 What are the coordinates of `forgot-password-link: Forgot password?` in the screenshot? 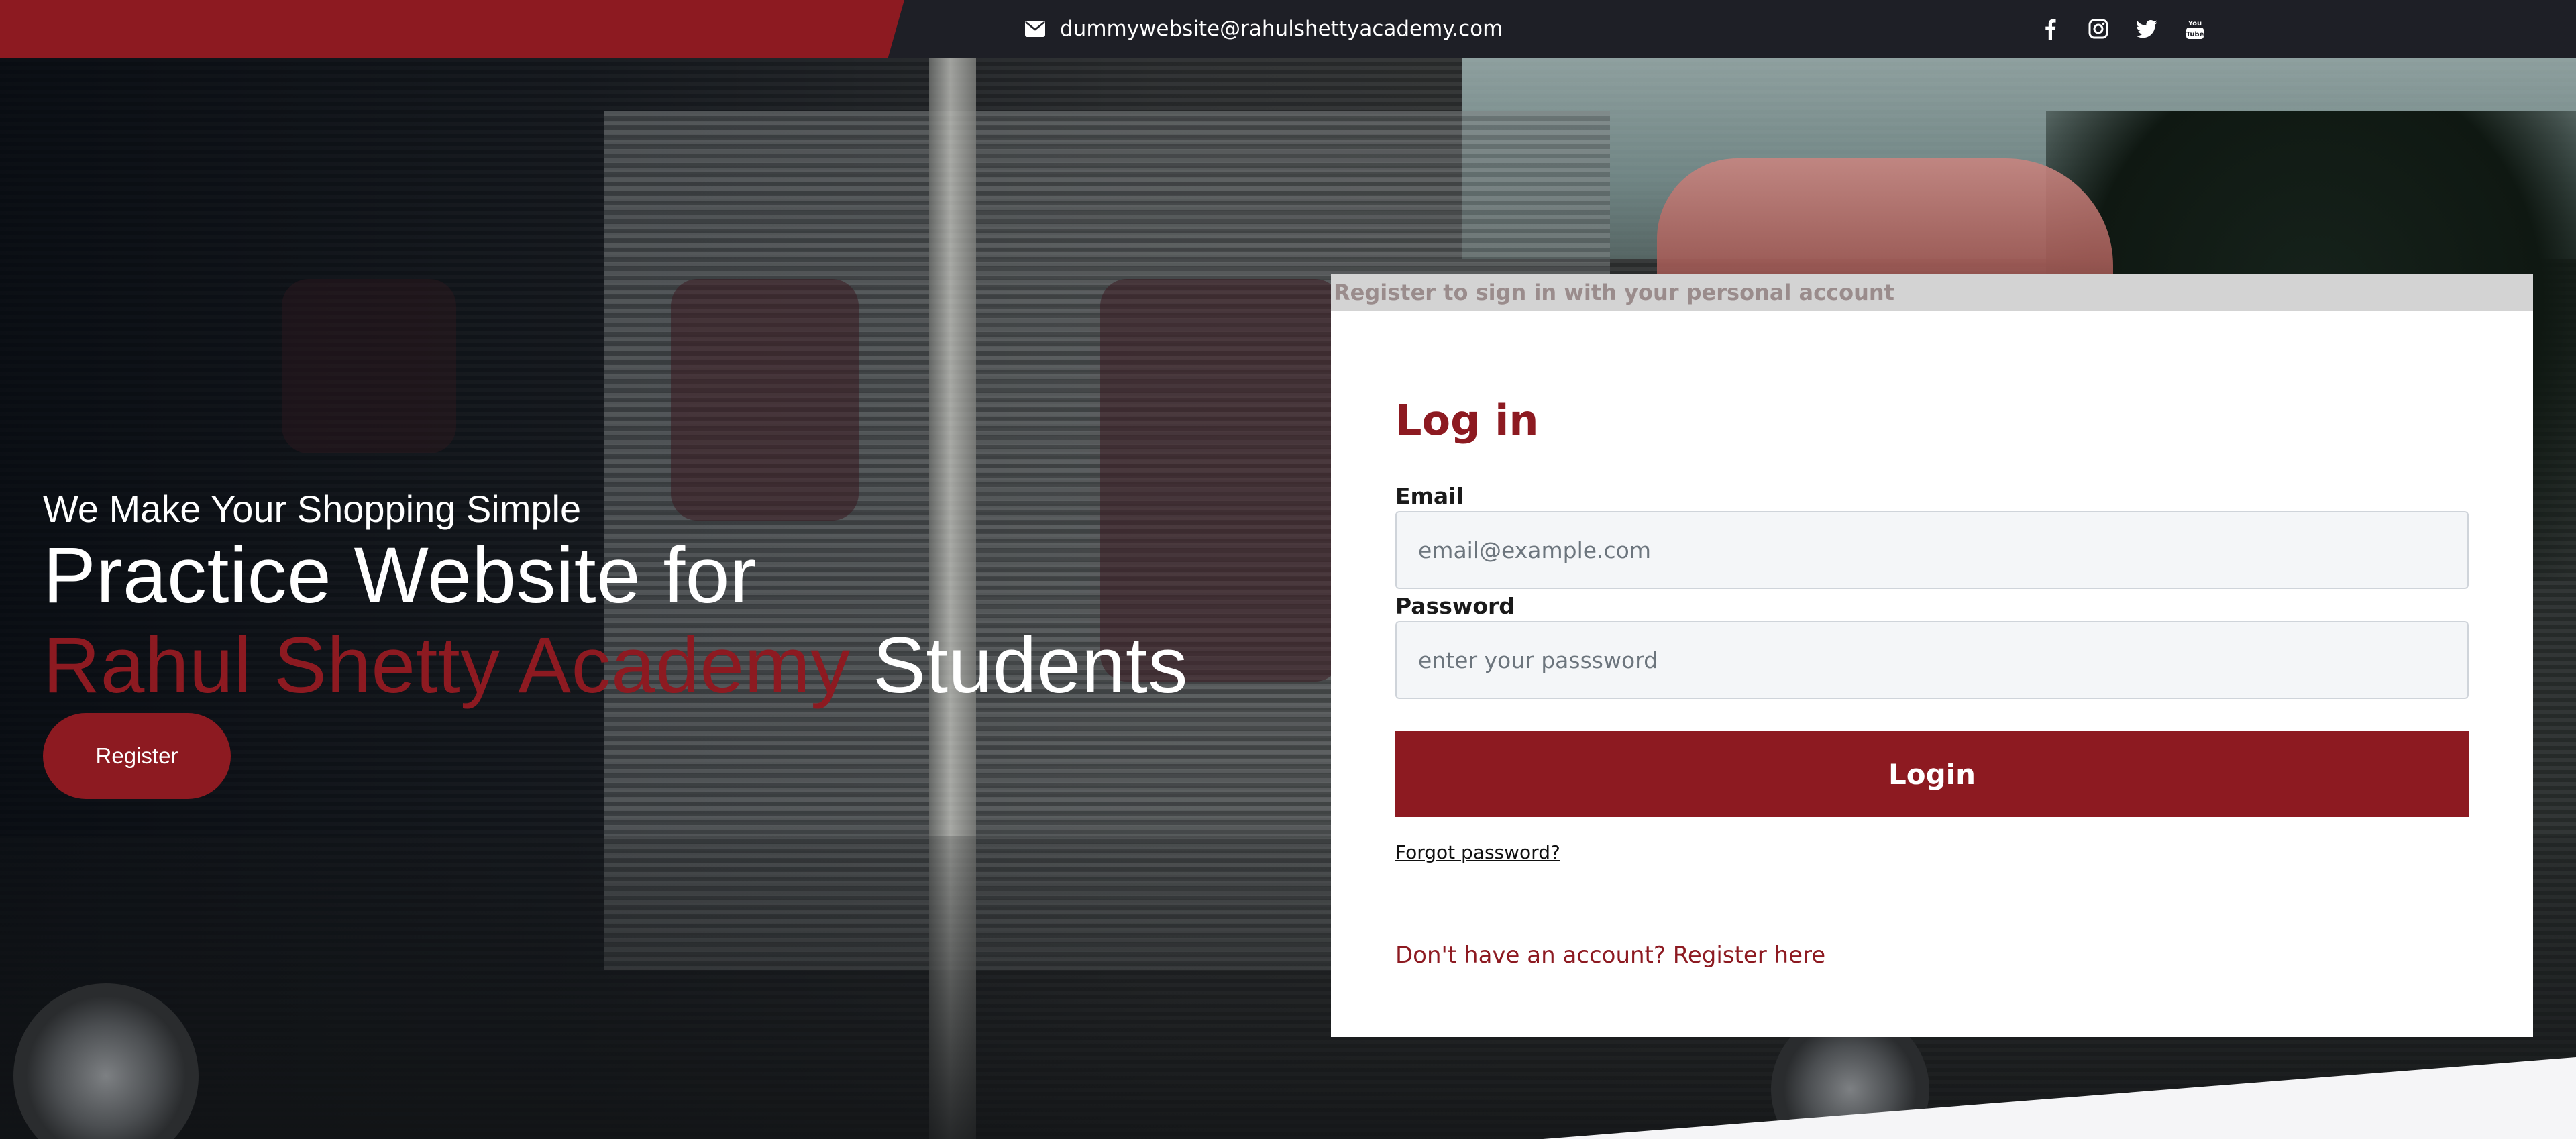 It's located at (1477, 852).